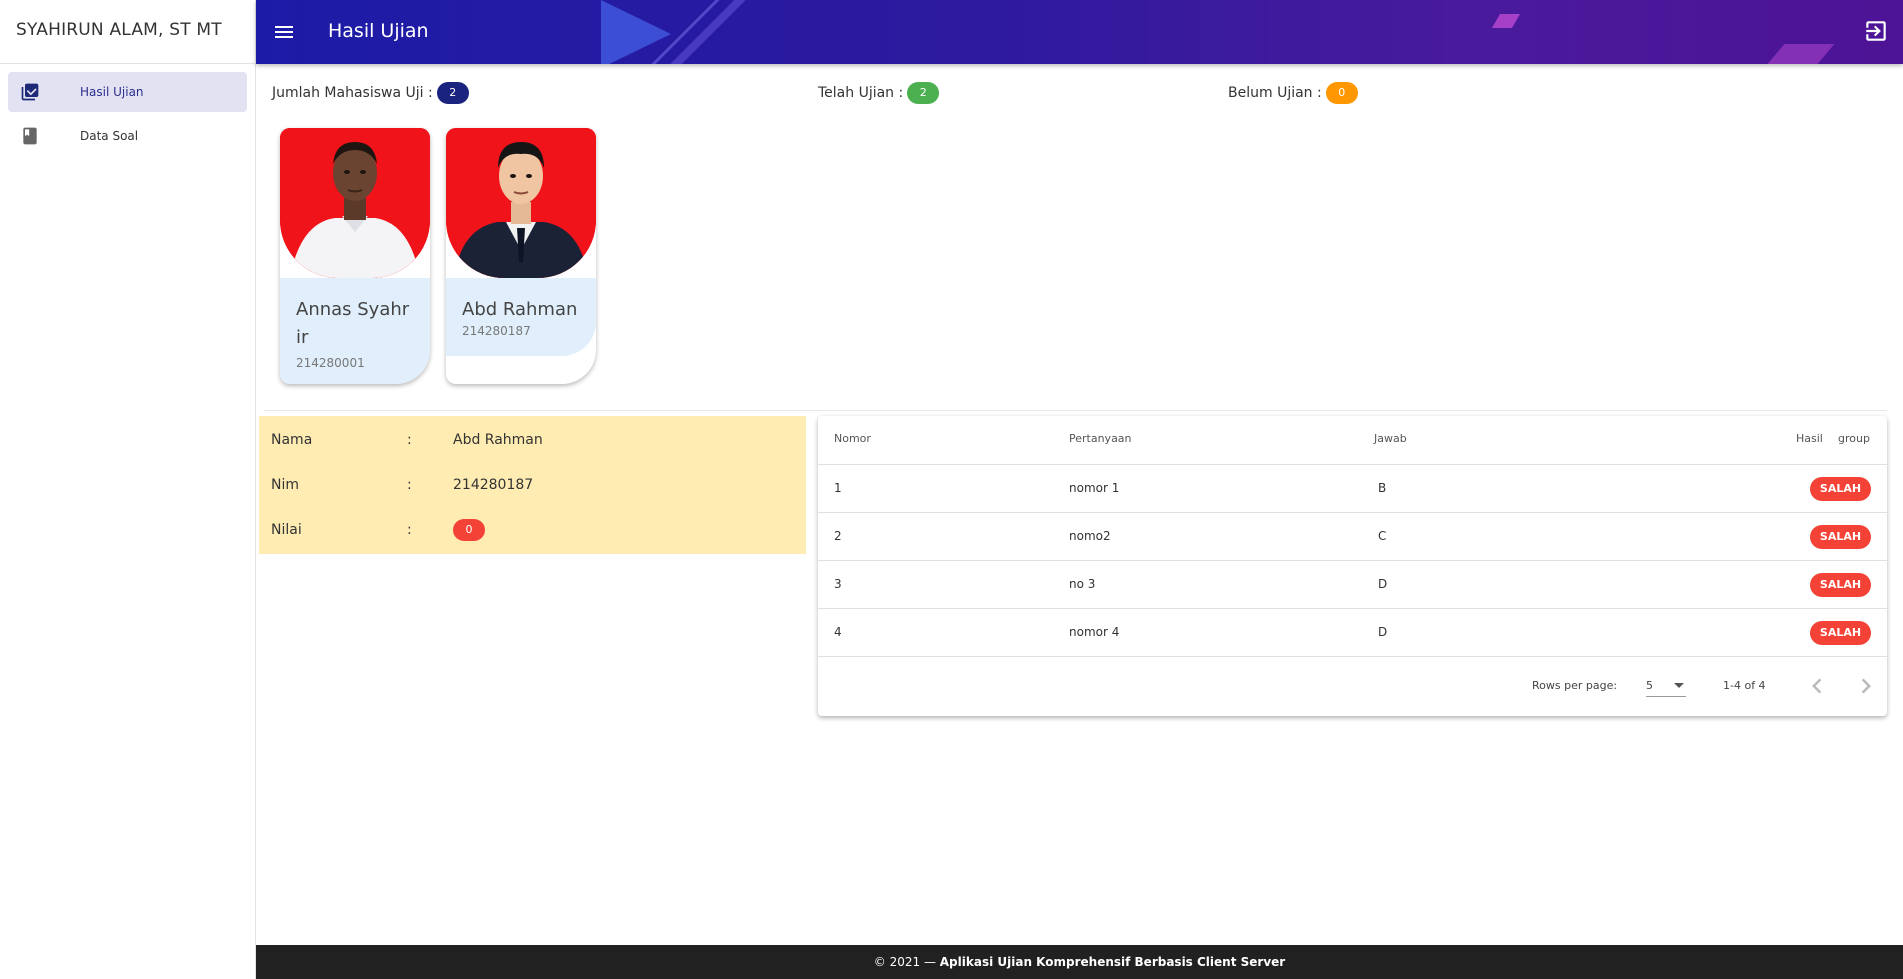 The height and width of the screenshot is (979, 1903). What do you see at coordinates (1666, 686) in the screenshot?
I see `rows-per-page-select: 5` at bounding box center [1666, 686].